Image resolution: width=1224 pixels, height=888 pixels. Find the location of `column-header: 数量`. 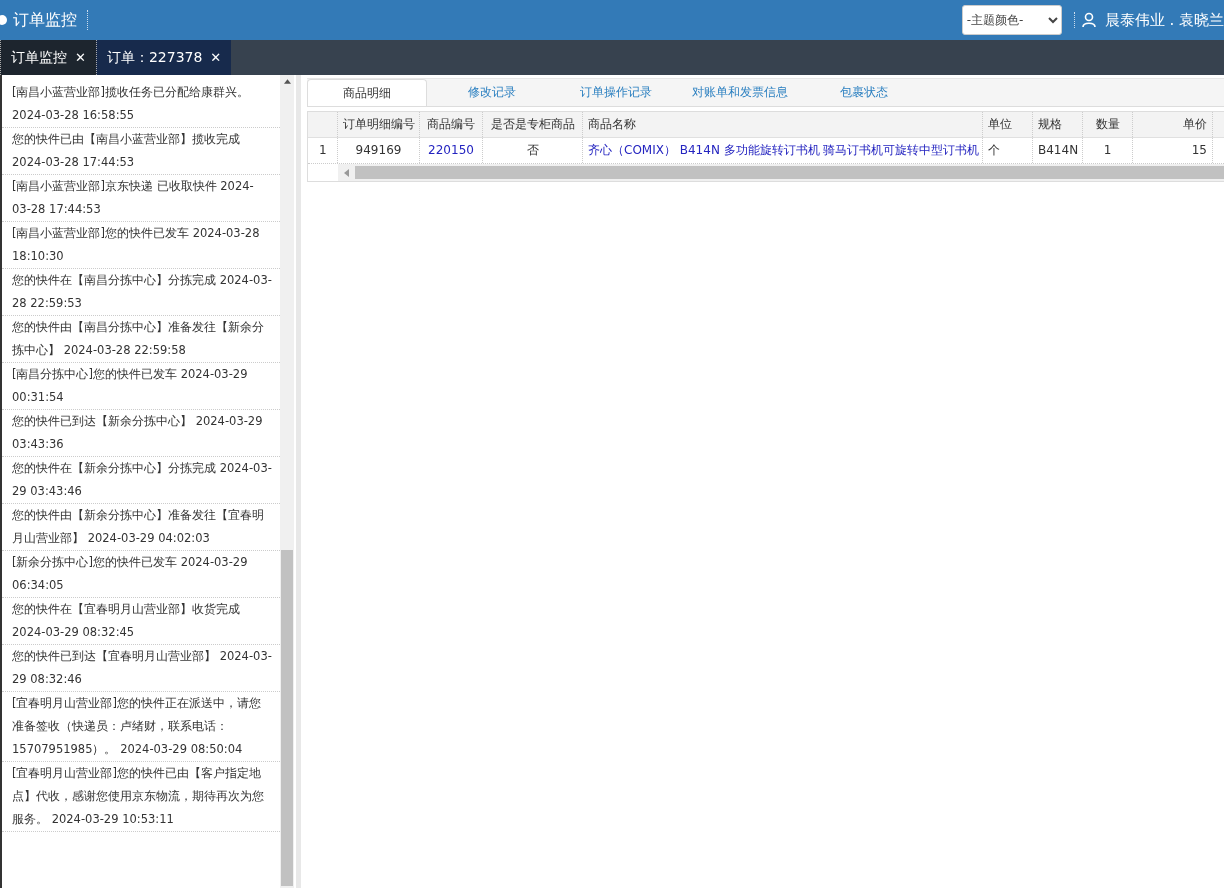

column-header: 数量 is located at coordinates (1108, 124).